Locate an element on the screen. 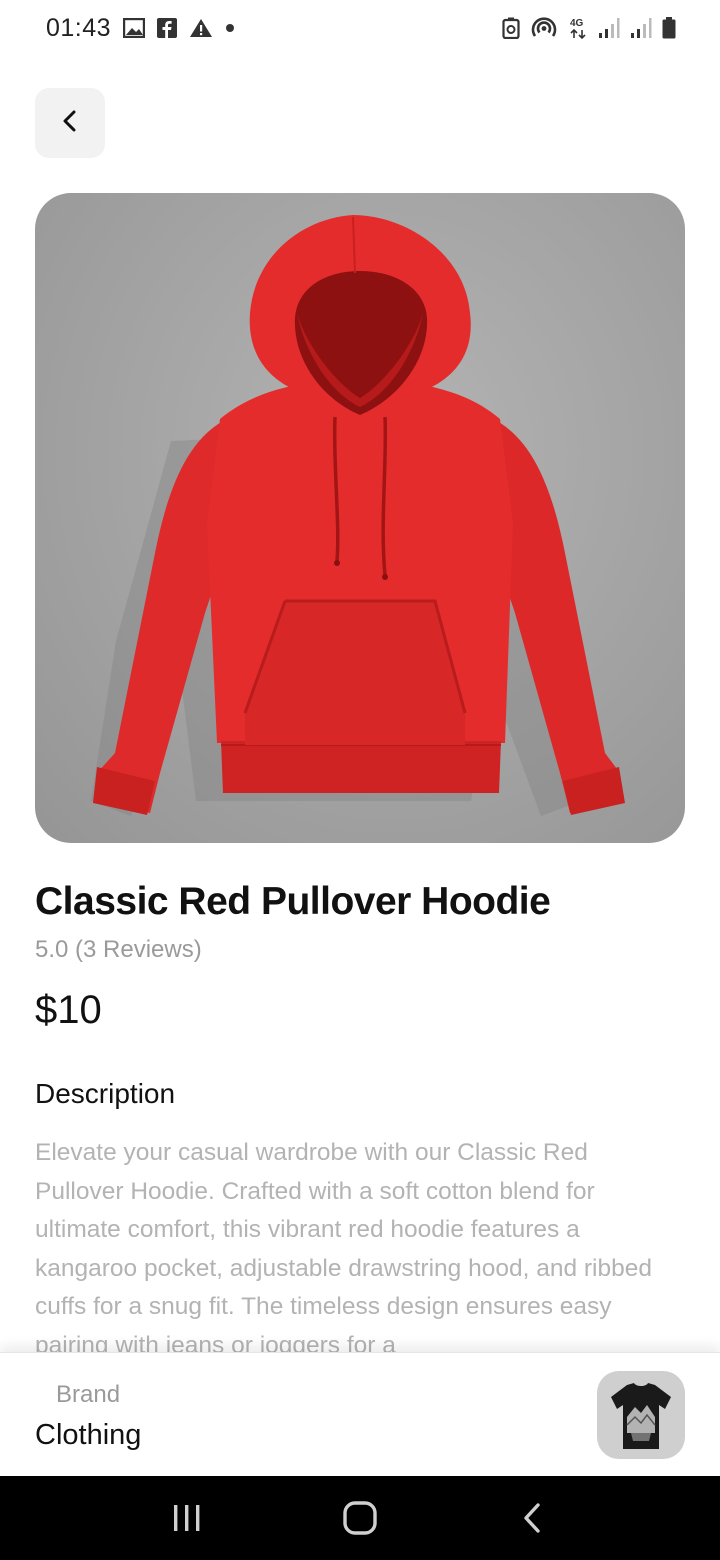  network-4g-icon: 4G is located at coordinates (578, 28).